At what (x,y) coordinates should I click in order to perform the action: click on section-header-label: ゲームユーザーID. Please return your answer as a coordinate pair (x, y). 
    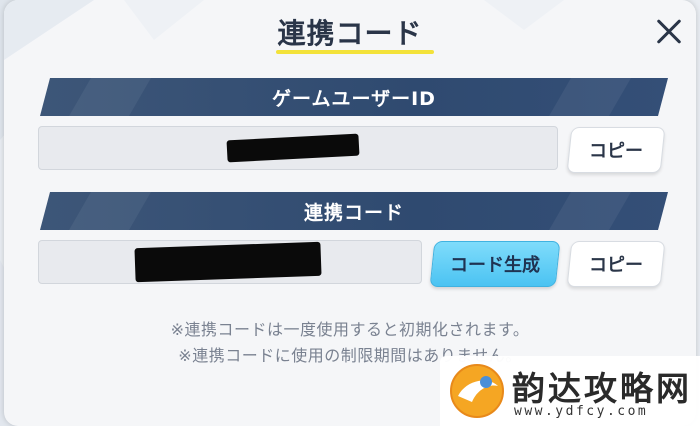
    Looking at the image, I should click on (354, 98).